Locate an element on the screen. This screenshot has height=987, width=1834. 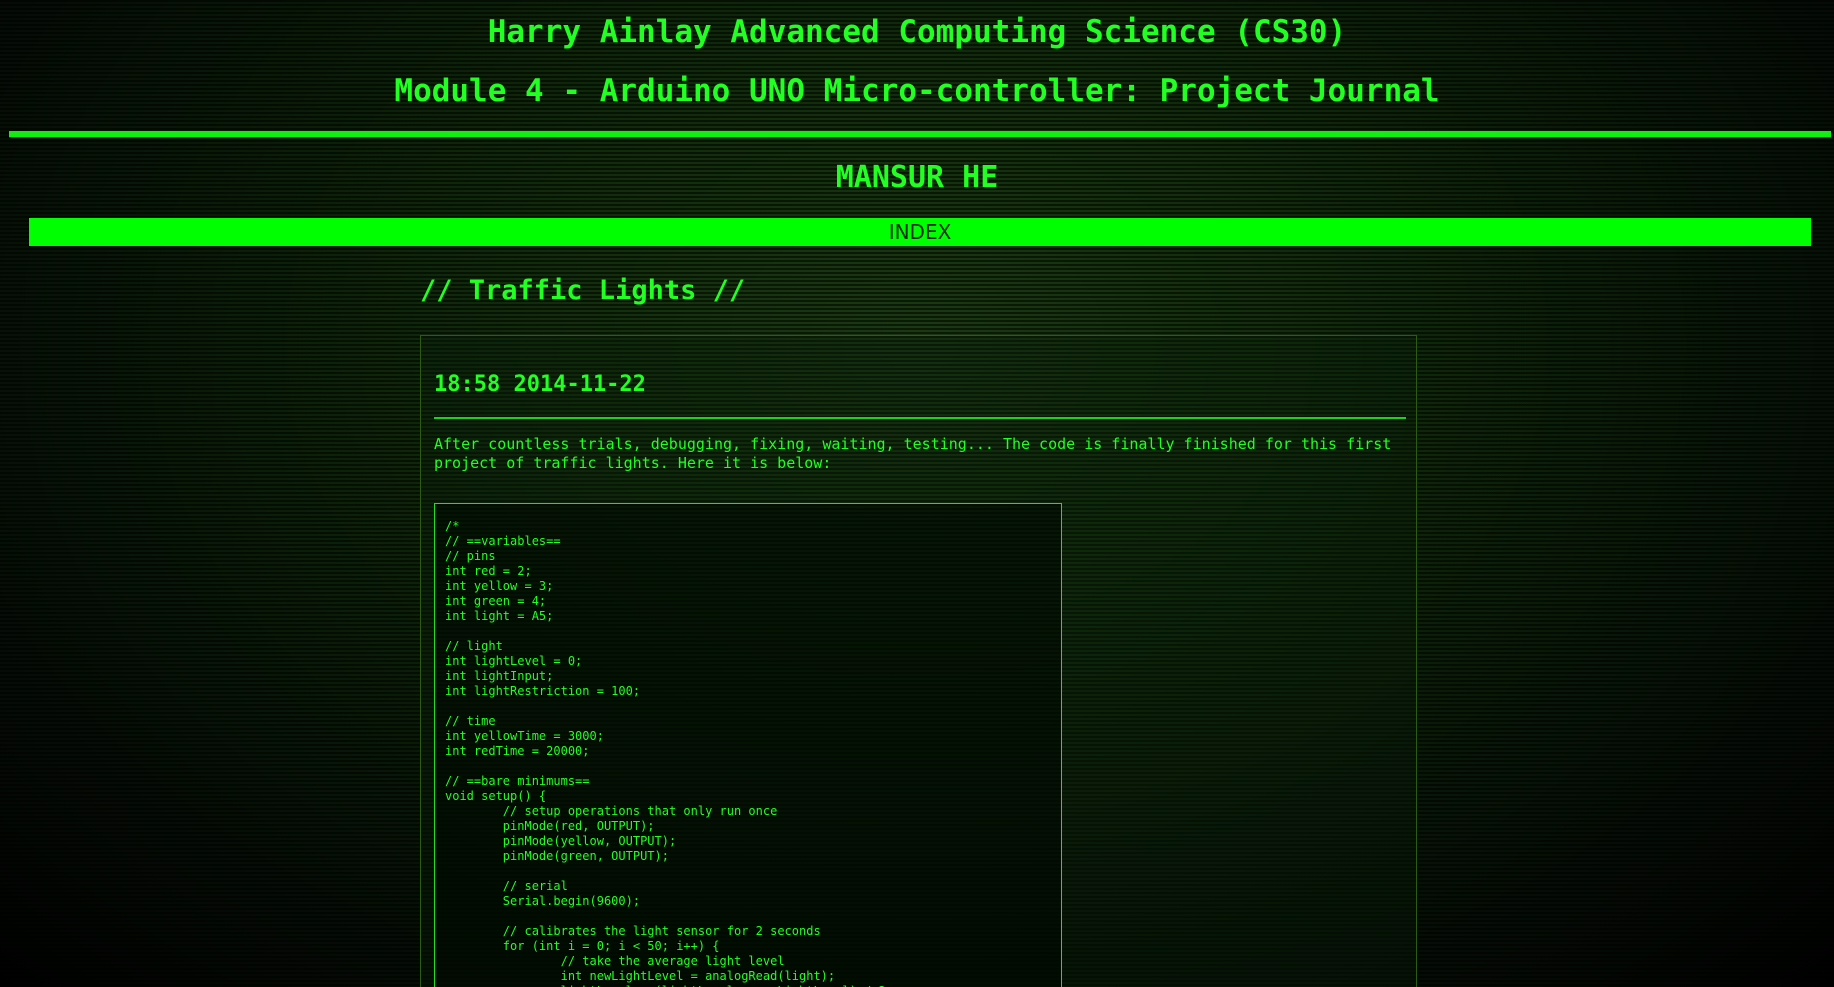
author-name: MANSUR HE is located at coordinates (917, 177).